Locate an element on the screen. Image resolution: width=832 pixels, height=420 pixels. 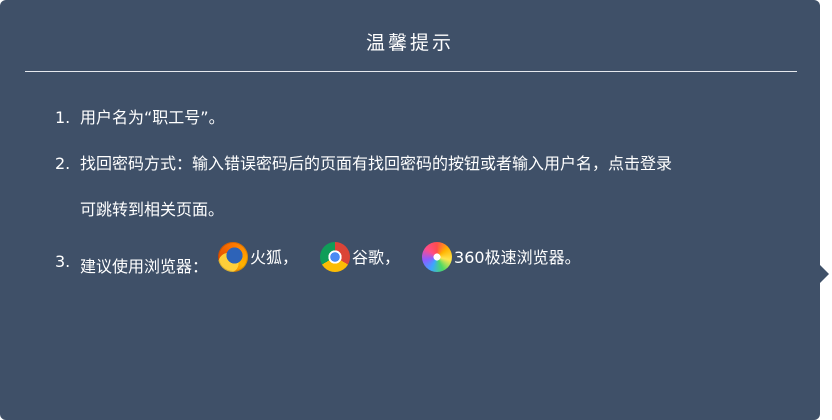
tip-text-continuation: 可跳转到相关页面。 is located at coordinates (152, 209).